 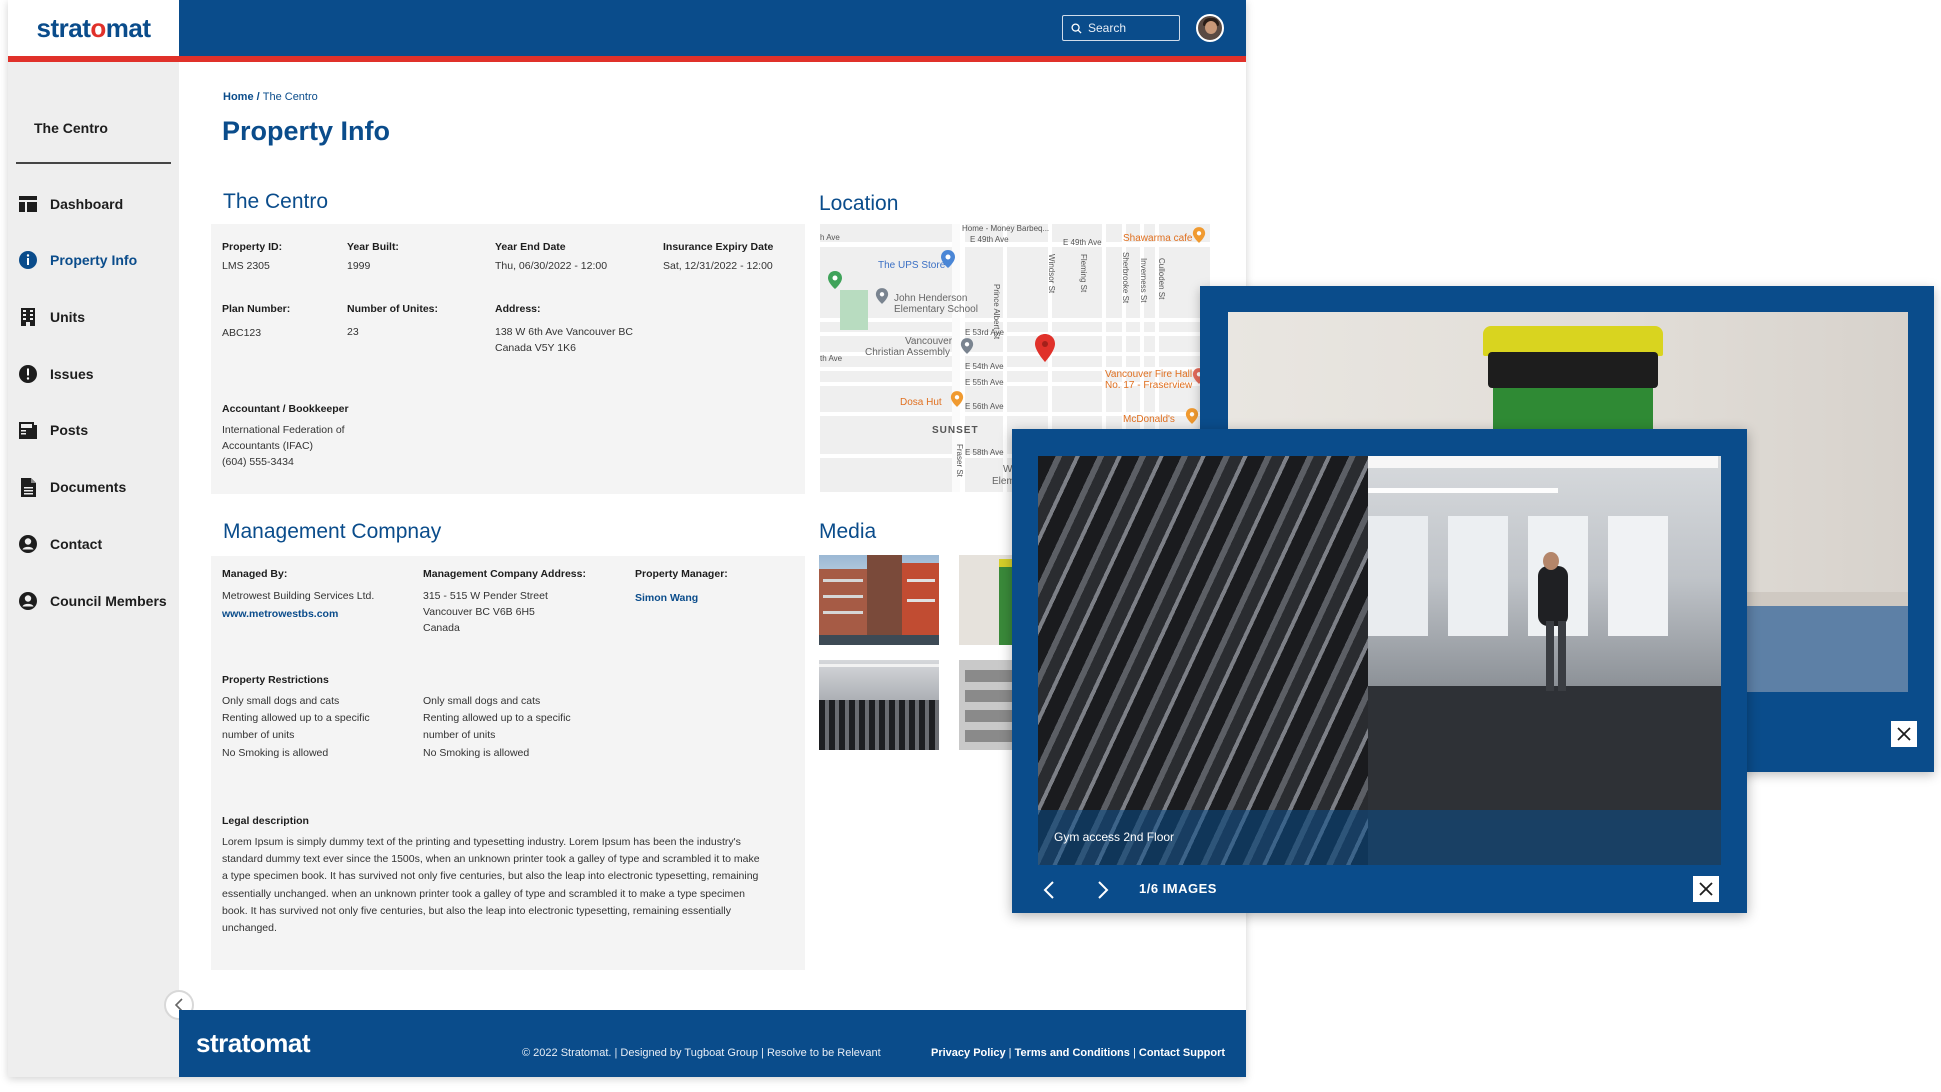 I want to click on search-box, so click(x=1121, y=28).